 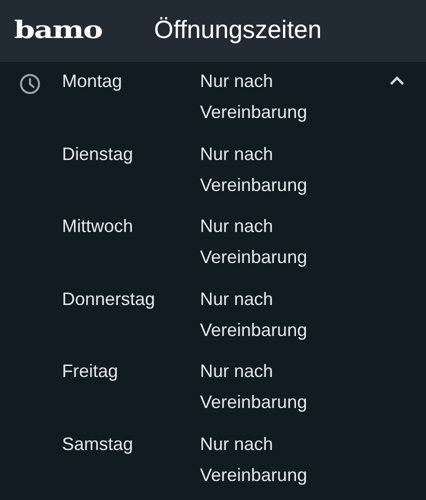 I want to click on day-label: Dienstag, so click(x=98, y=154).